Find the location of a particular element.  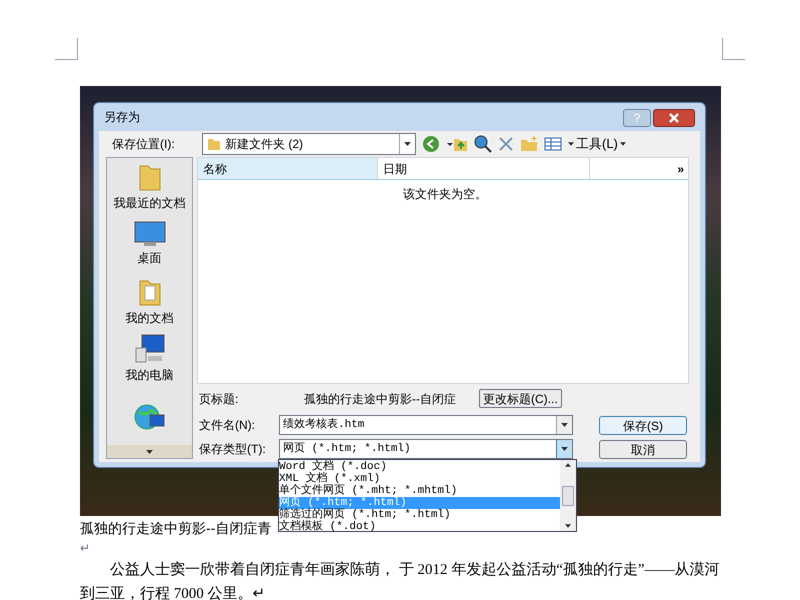

page-title-label: 页标题: is located at coordinates (219, 399).